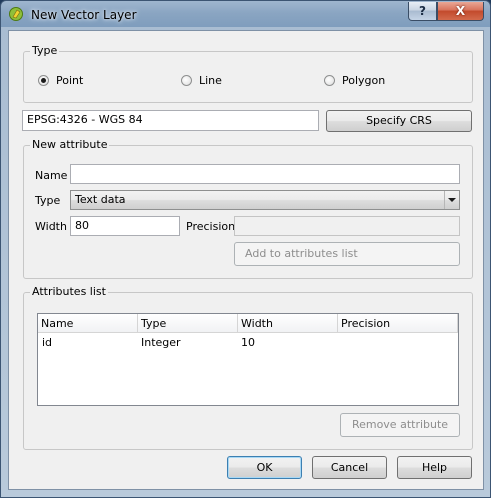 The width and height of the screenshot is (491, 498). What do you see at coordinates (43, 80) in the screenshot?
I see `radio-point-indicator` at bounding box center [43, 80].